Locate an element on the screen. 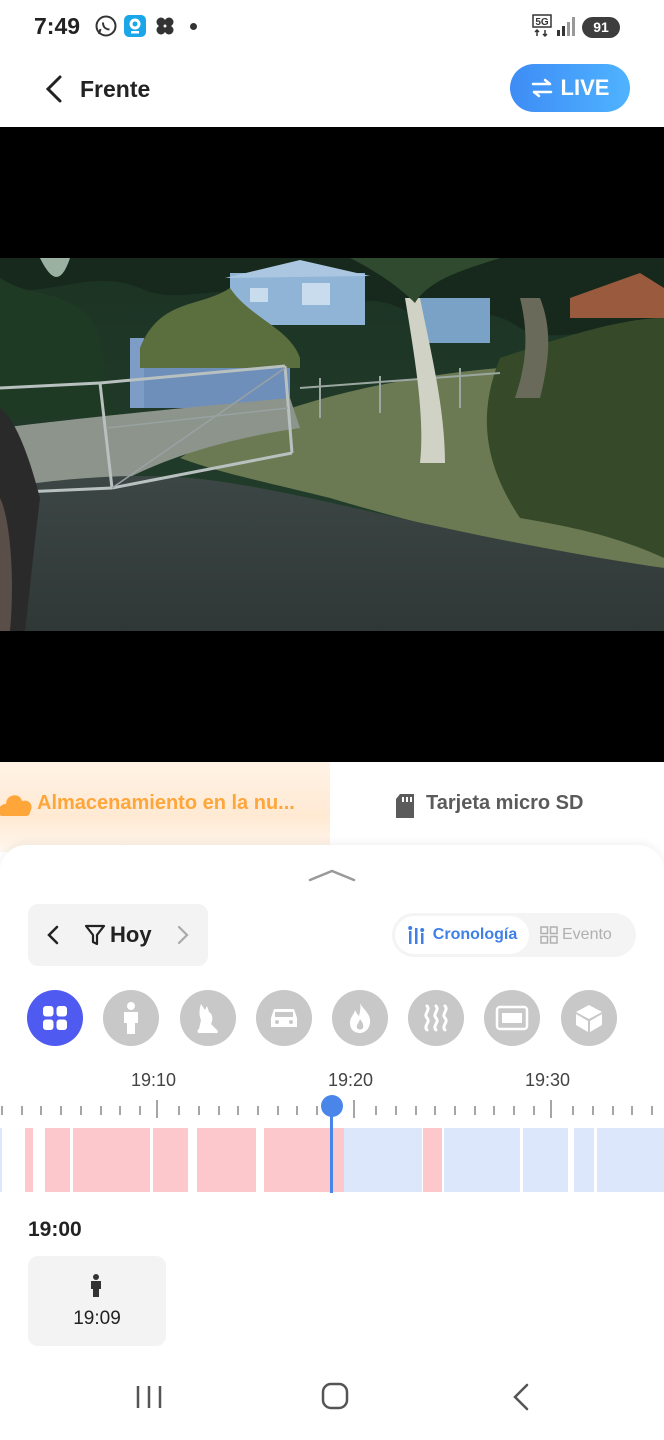 Image resolution: width=664 pixels, height=1440 pixels. filter-heat-button is located at coordinates (436, 1018).